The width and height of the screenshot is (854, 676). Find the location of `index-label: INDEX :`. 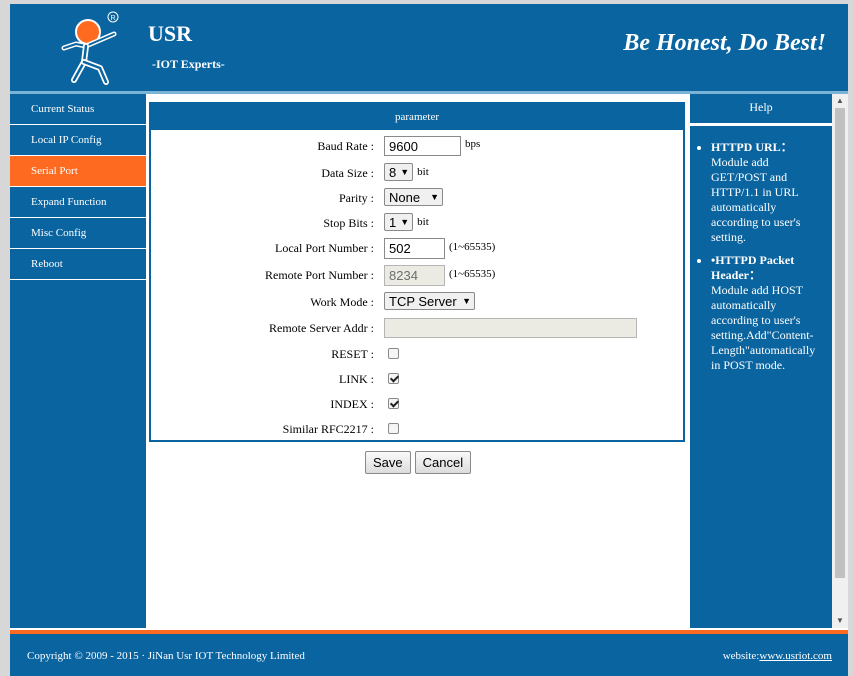

index-label: INDEX : is located at coordinates (352, 404).